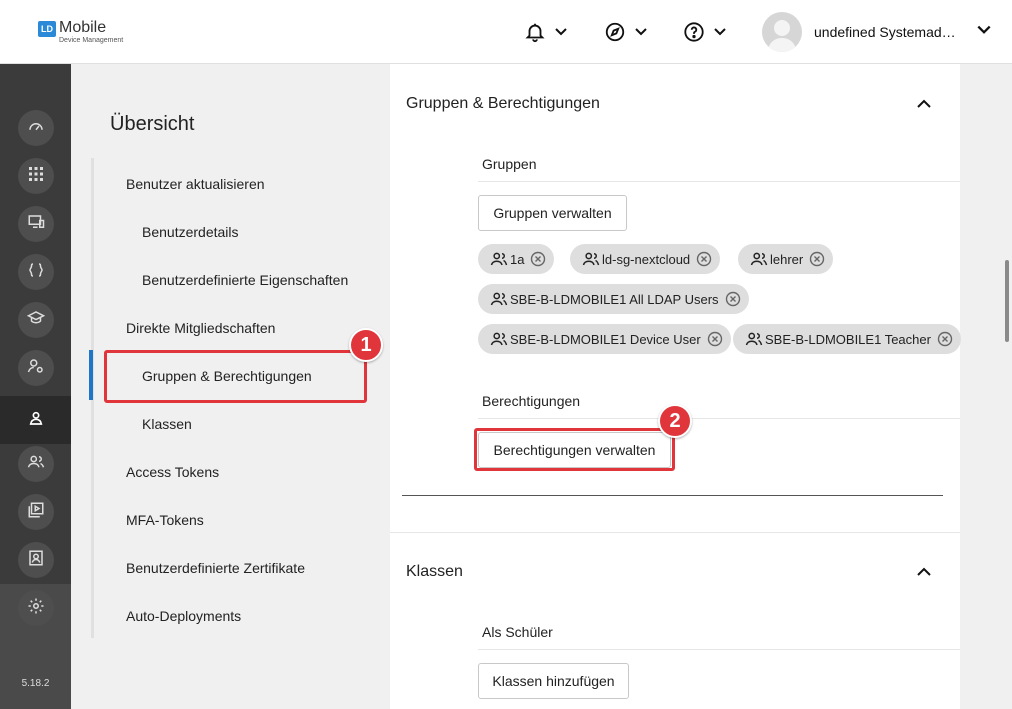 The height and width of the screenshot is (709, 1012). What do you see at coordinates (235, 376) in the screenshot?
I see `highlight-box-groups-nav` at bounding box center [235, 376].